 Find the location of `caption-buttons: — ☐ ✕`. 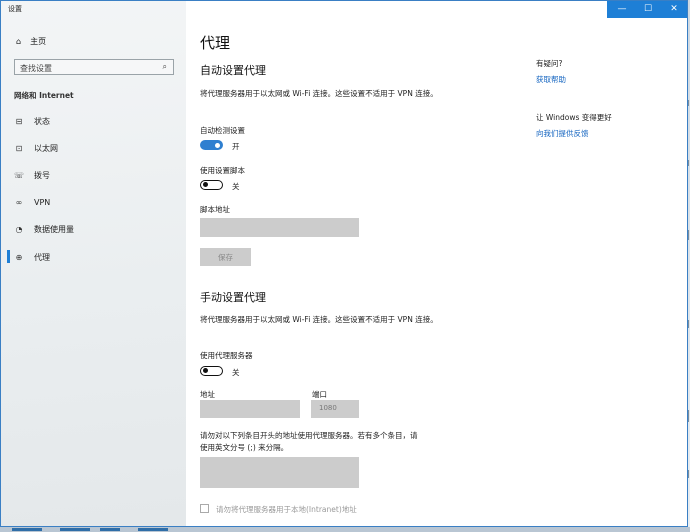

caption-buttons: — ☐ ✕ is located at coordinates (647, 9).